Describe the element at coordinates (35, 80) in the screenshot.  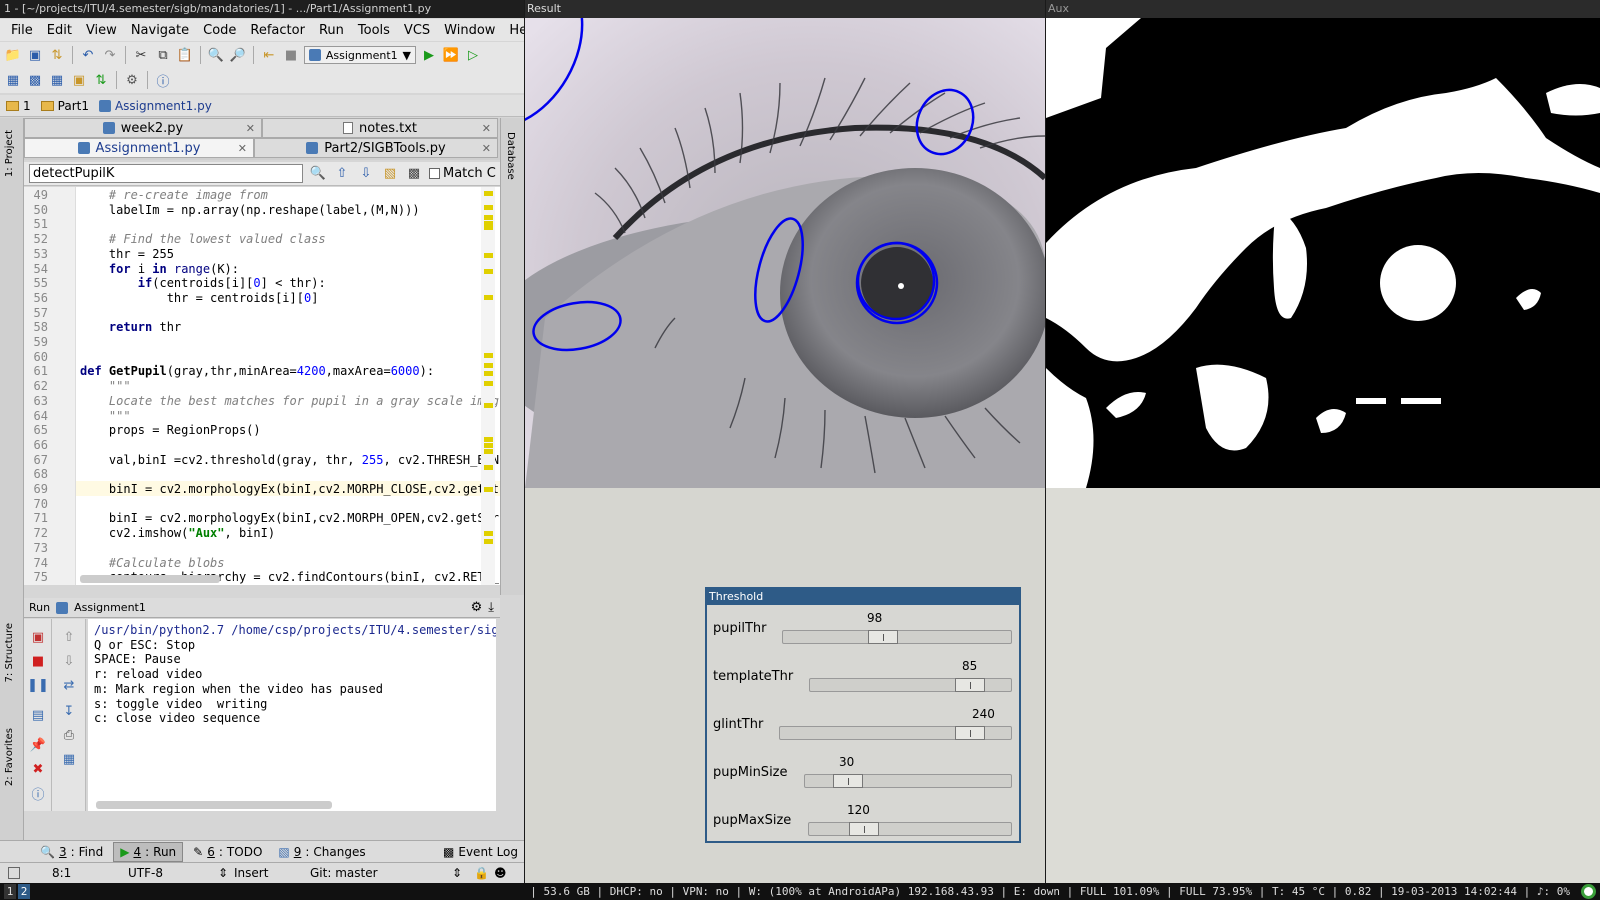
I see `structure-icon: ▩` at that location.